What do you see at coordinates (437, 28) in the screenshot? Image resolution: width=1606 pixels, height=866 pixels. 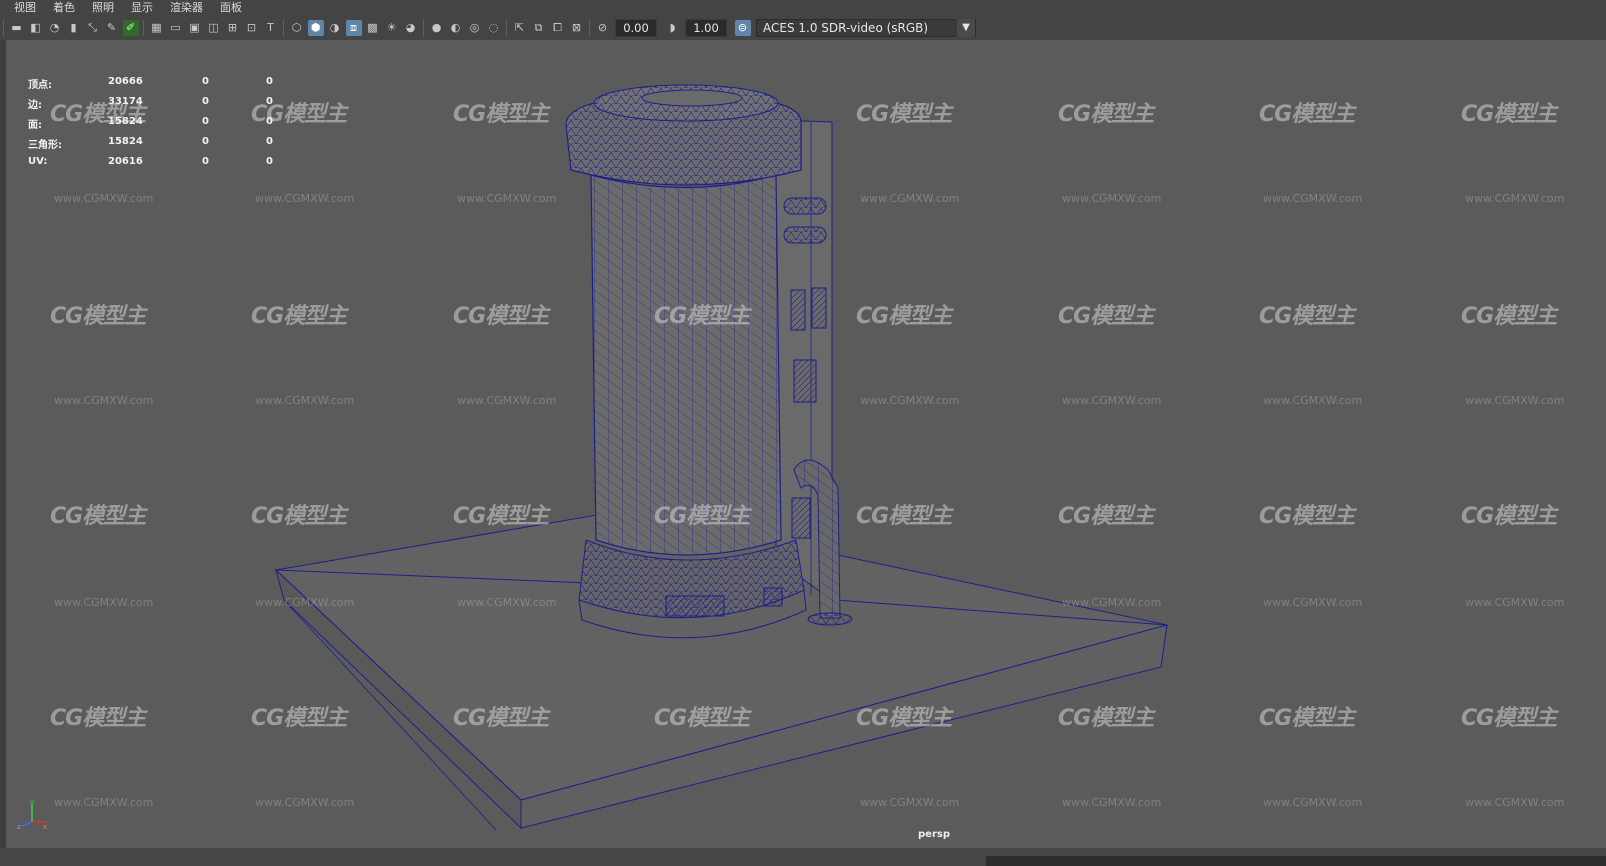 I see `ambient-occlusion-icon: ●` at bounding box center [437, 28].